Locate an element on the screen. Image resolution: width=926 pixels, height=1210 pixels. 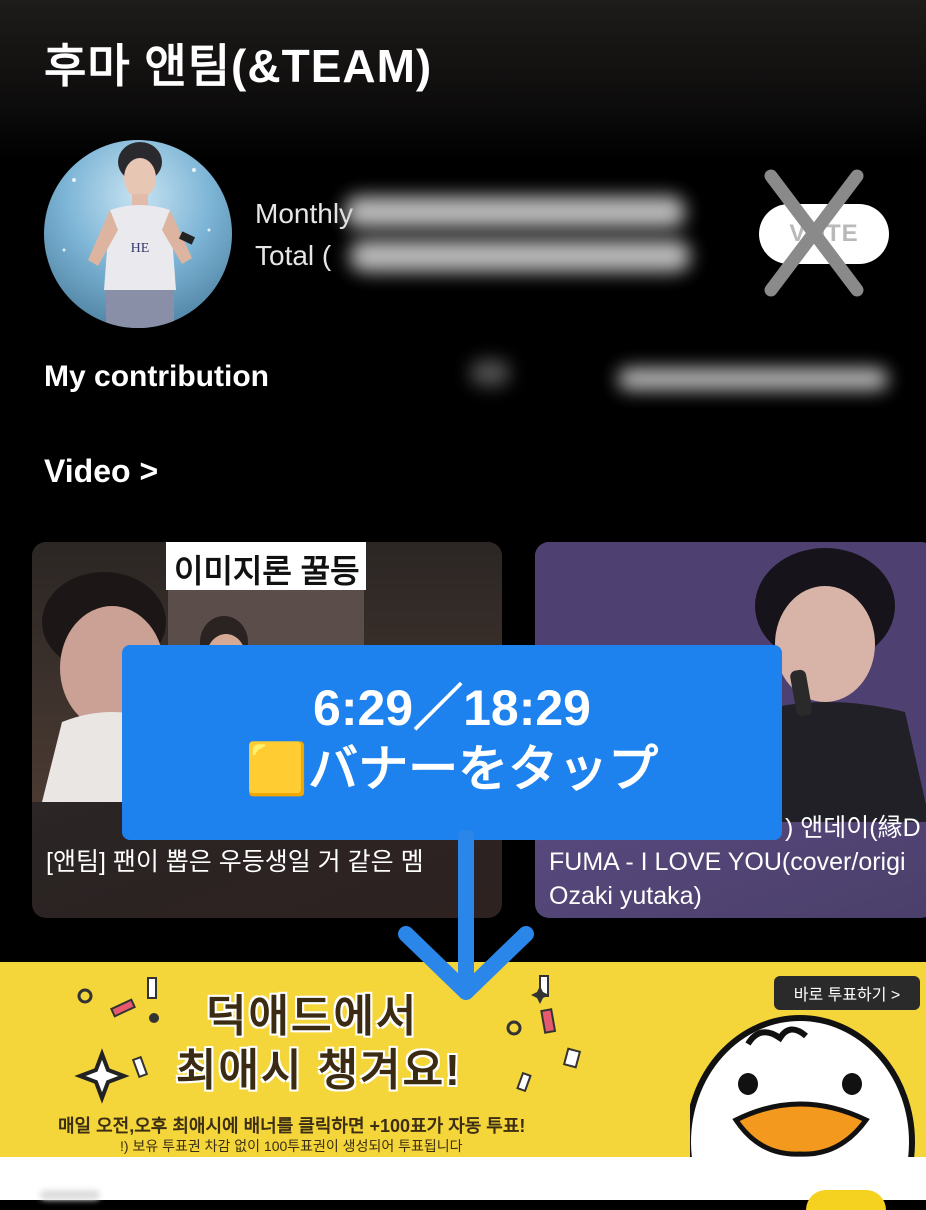
monthly-votes-label: Monthly is located at coordinates (304, 213).